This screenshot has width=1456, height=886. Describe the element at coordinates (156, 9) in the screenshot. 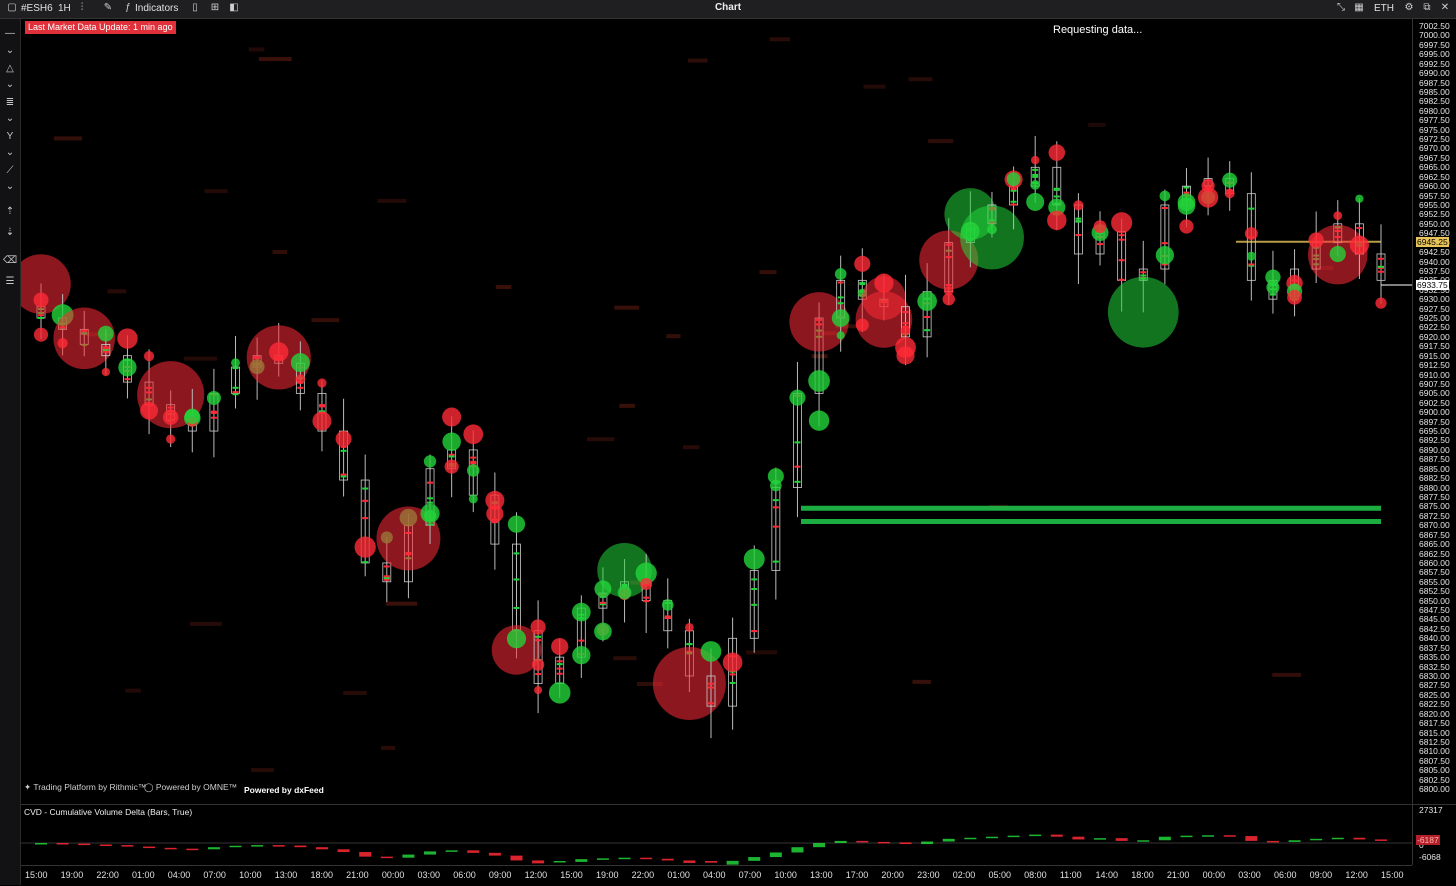

I see `indicators-button: Indicators` at that location.